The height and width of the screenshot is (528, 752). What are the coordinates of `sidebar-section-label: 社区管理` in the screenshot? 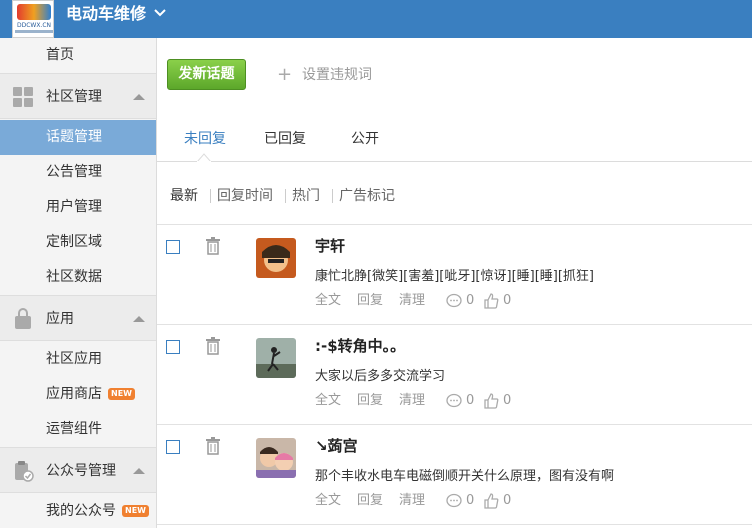 It's located at (74, 97).